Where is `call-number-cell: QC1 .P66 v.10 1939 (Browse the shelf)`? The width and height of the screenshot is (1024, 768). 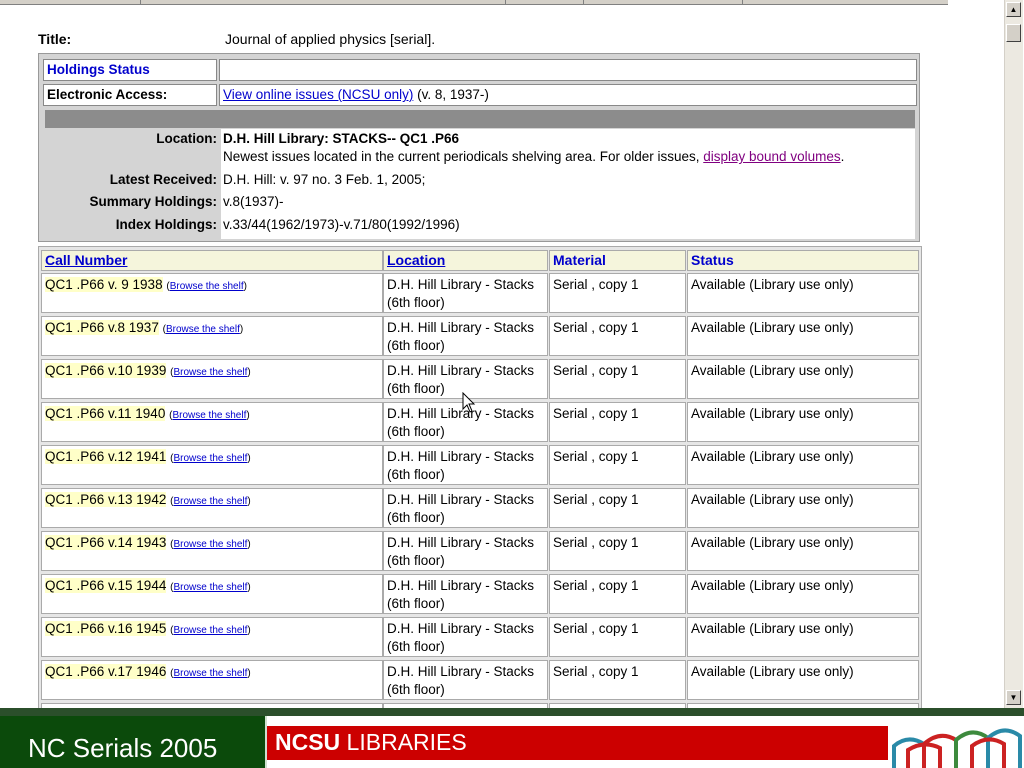 call-number-cell: QC1 .P66 v.10 1939 (Browse the shelf) is located at coordinates (212, 379).